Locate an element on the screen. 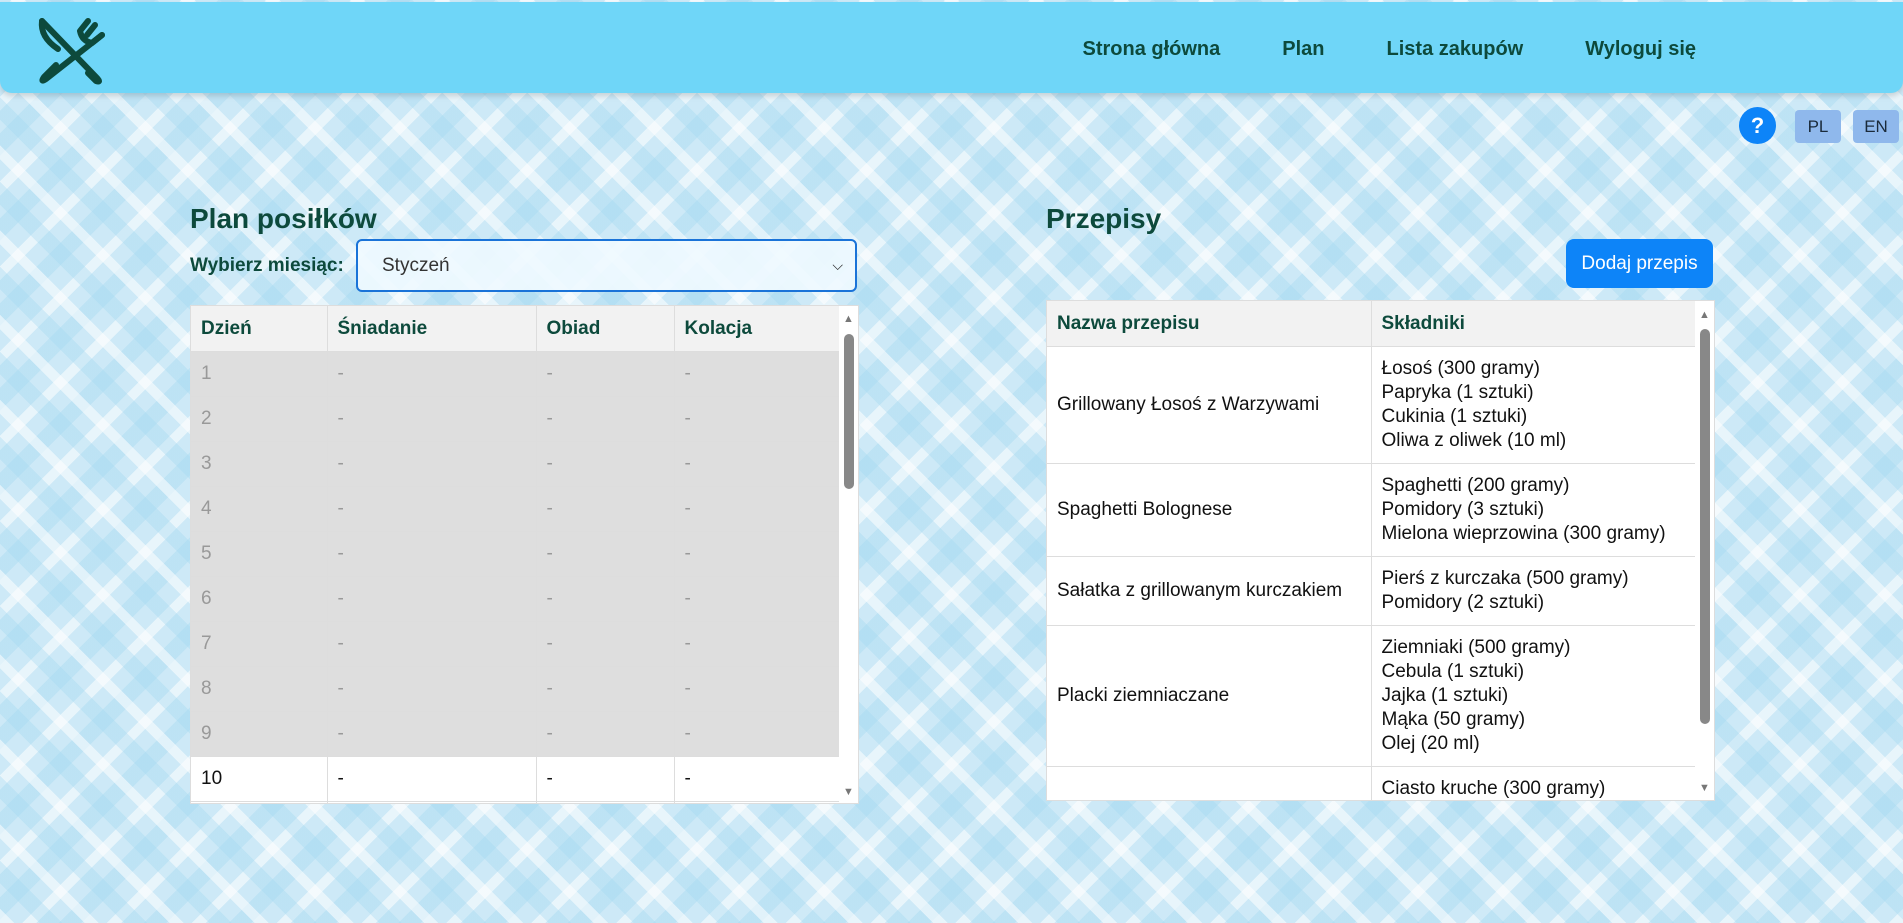 Image resolution: width=1903 pixels, height=923 pixels. table-row: 5--- is located at coordinates (515, 554).